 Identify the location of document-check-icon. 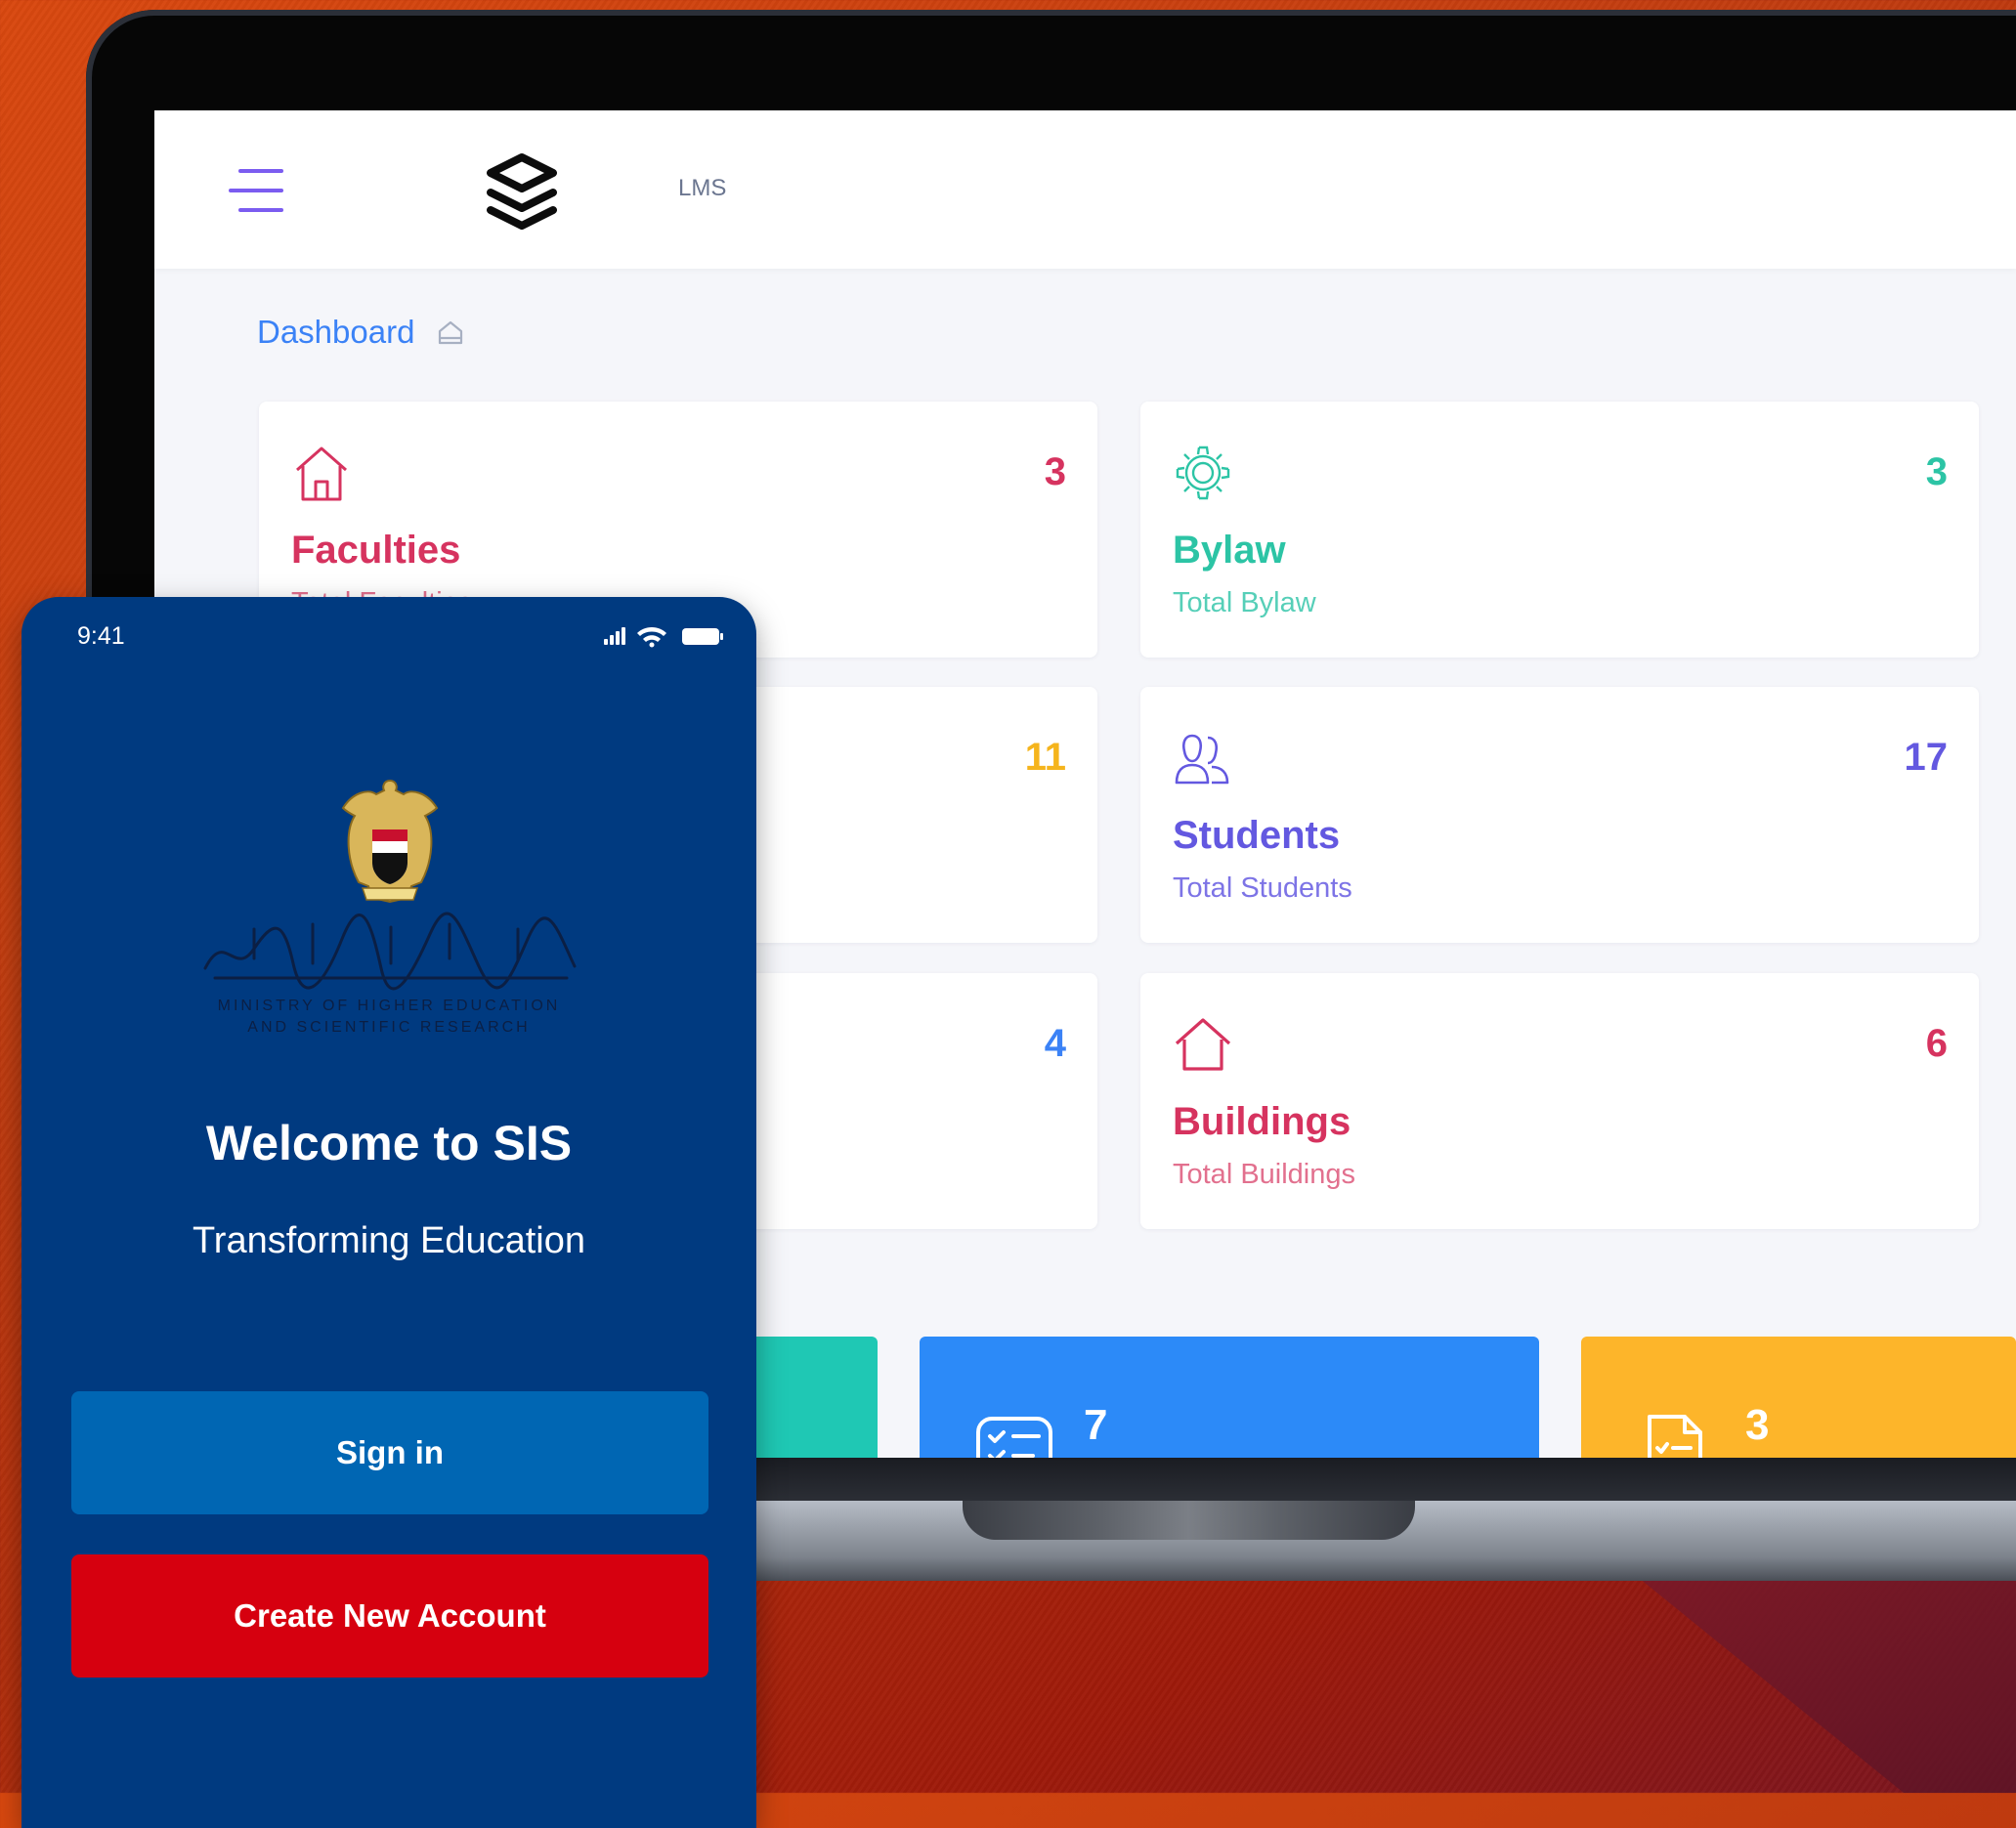
(1675, 1437).